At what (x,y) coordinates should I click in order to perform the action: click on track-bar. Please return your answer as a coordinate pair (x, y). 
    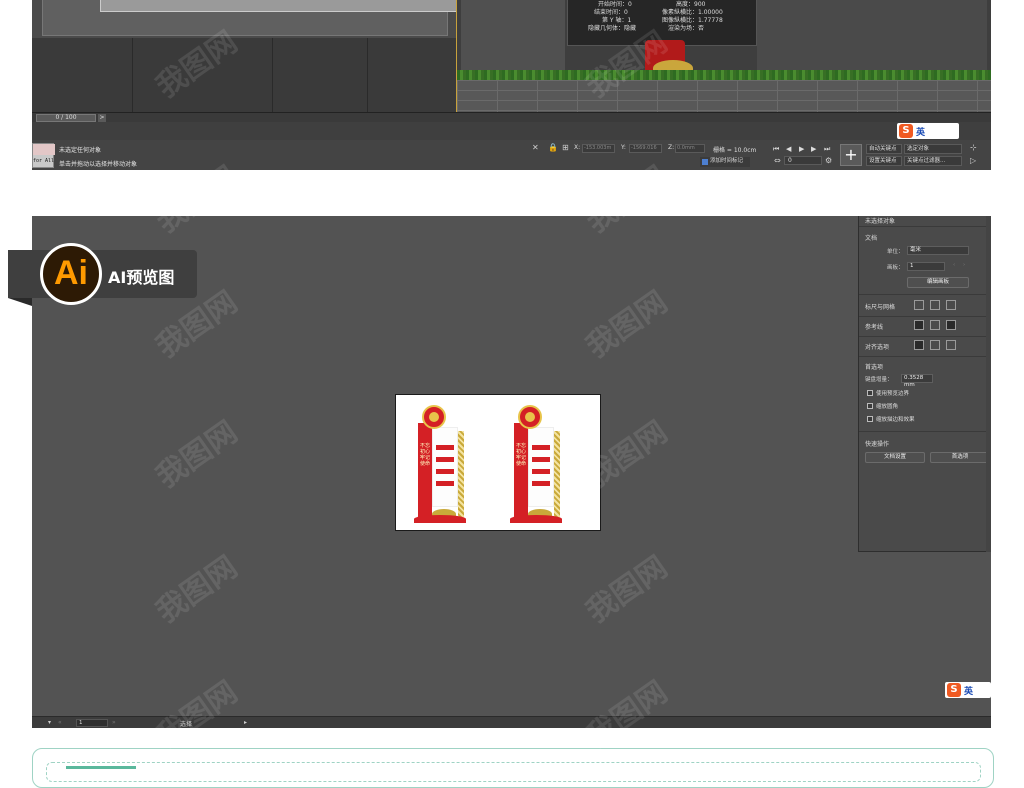
    Looking at the image, I should click on (511, 131).